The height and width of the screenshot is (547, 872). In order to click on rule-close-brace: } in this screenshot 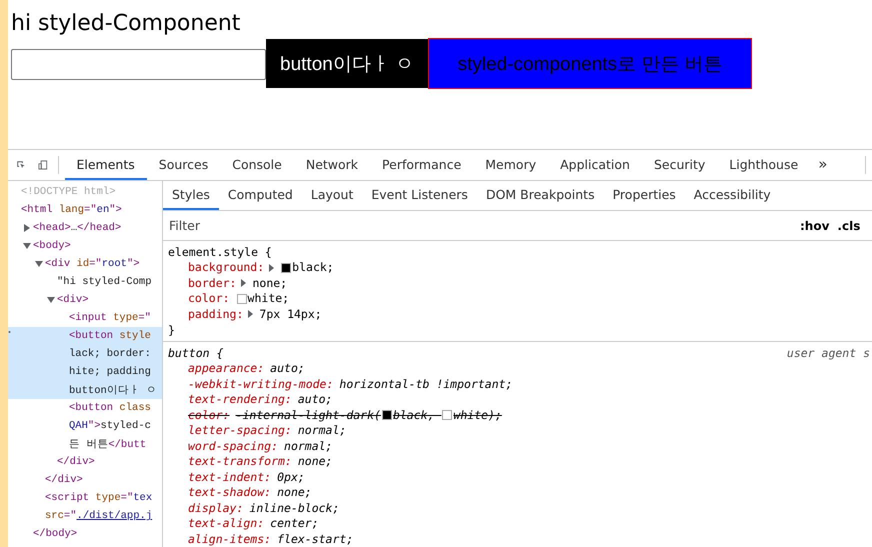, I will do `click(171, 330)`.